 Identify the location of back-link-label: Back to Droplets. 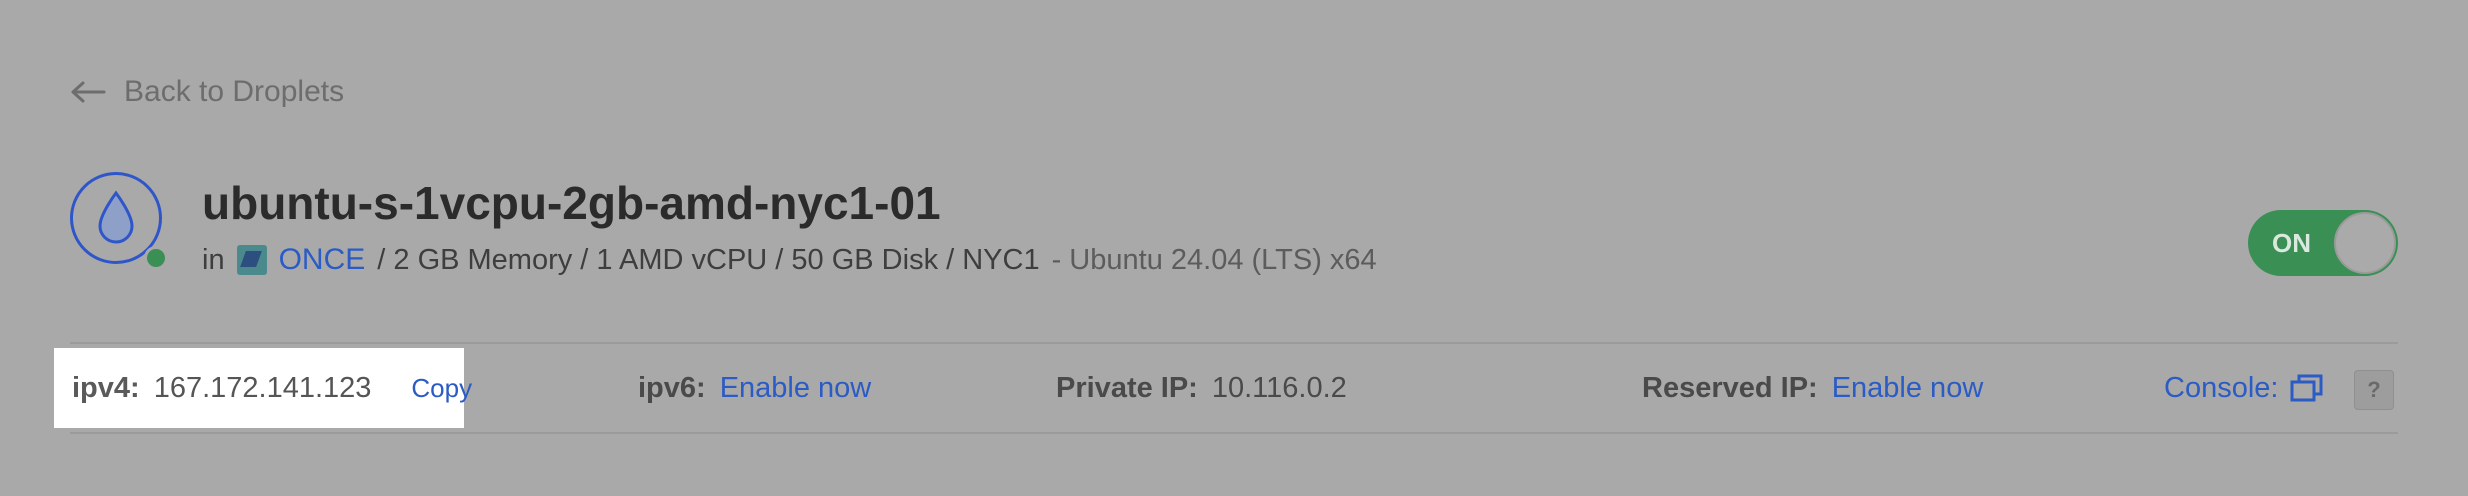
(234, 91).